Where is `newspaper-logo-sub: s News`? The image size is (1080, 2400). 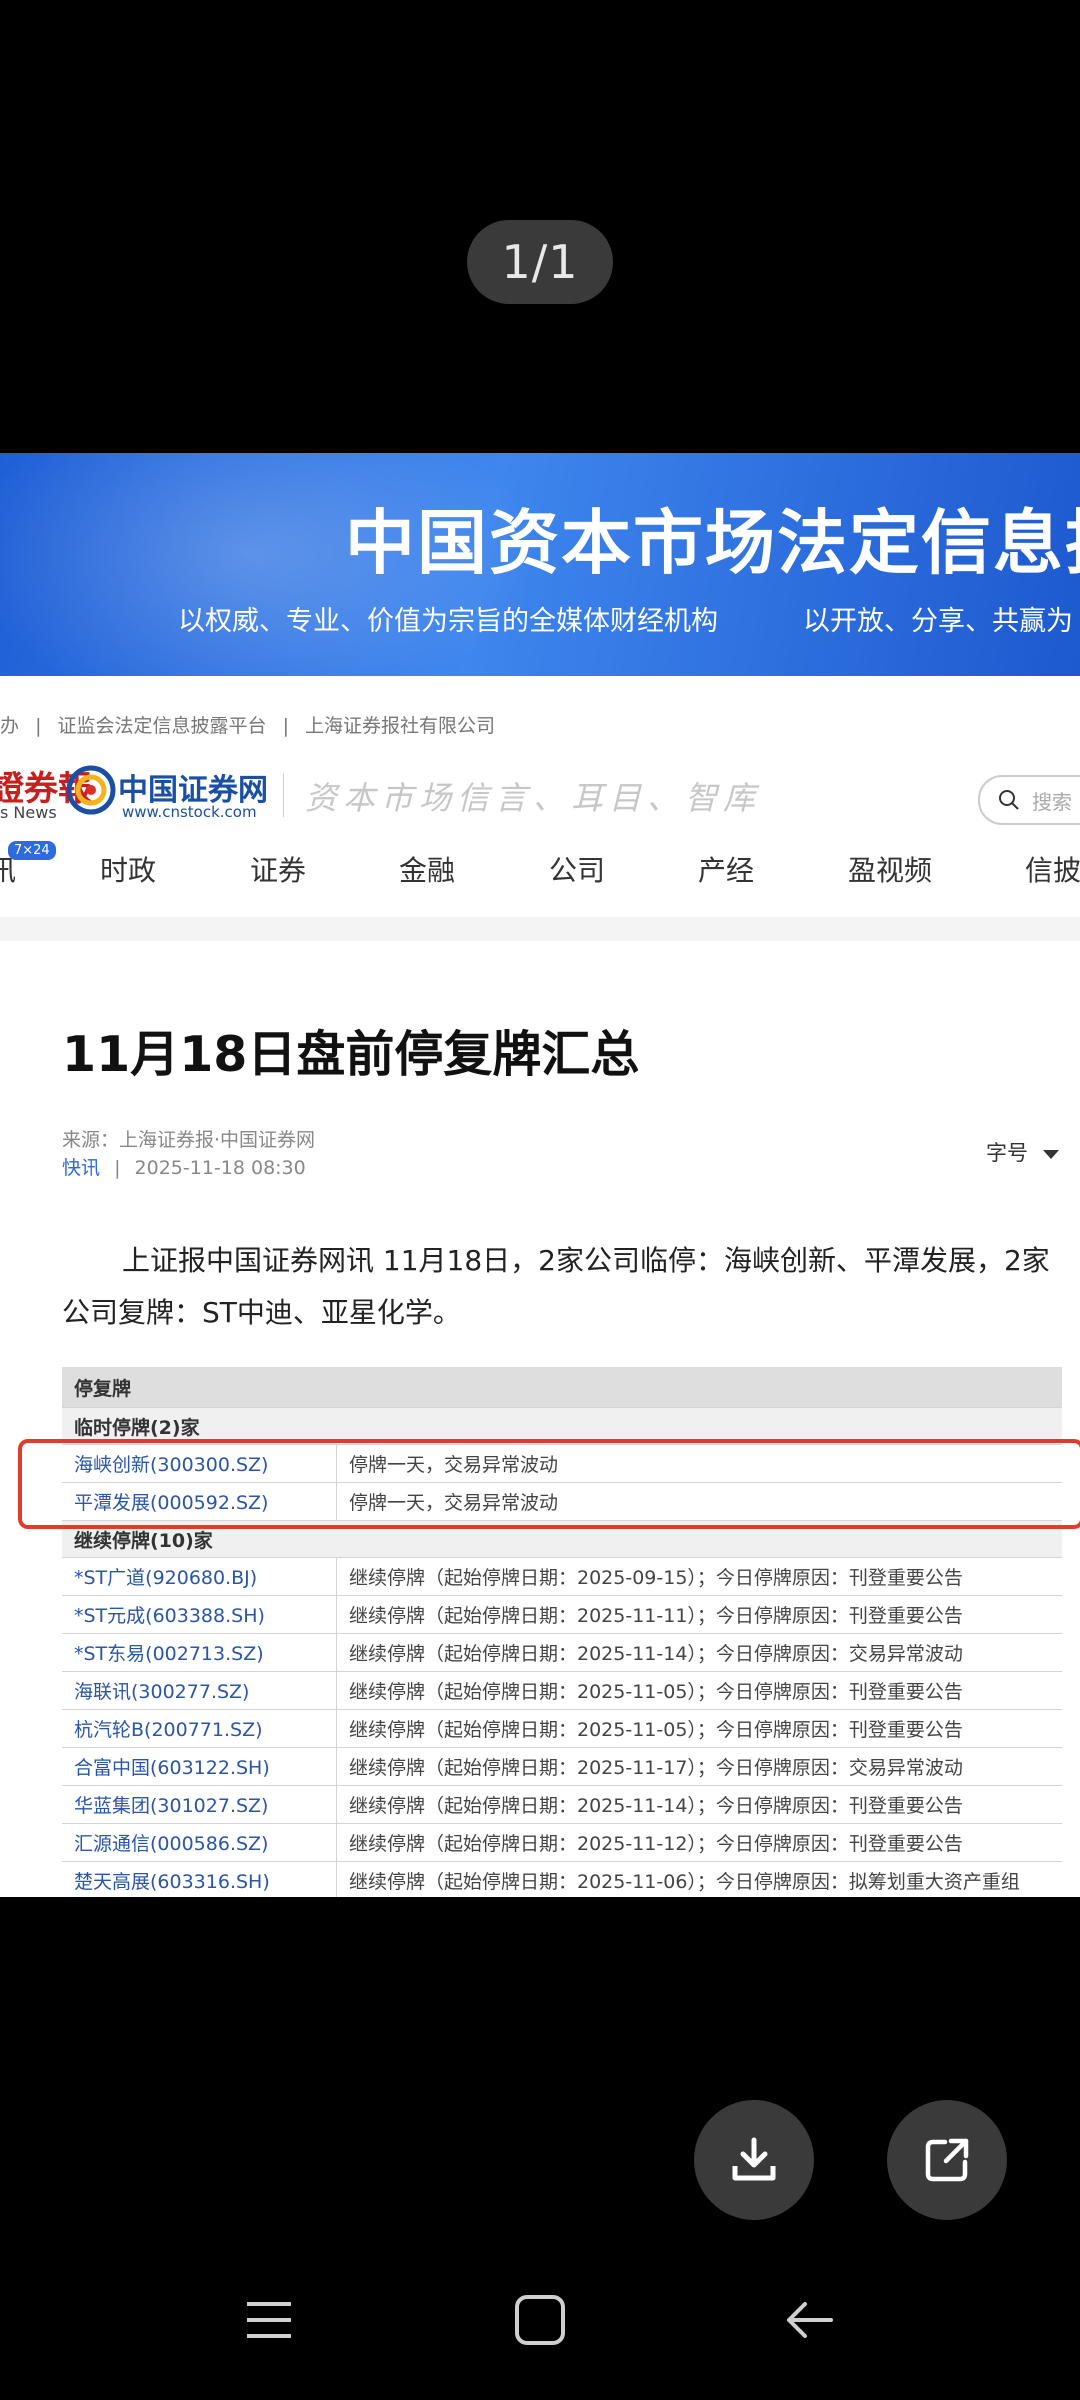 newspaper-logo-sub: s News is located at coordinates (28, 812).